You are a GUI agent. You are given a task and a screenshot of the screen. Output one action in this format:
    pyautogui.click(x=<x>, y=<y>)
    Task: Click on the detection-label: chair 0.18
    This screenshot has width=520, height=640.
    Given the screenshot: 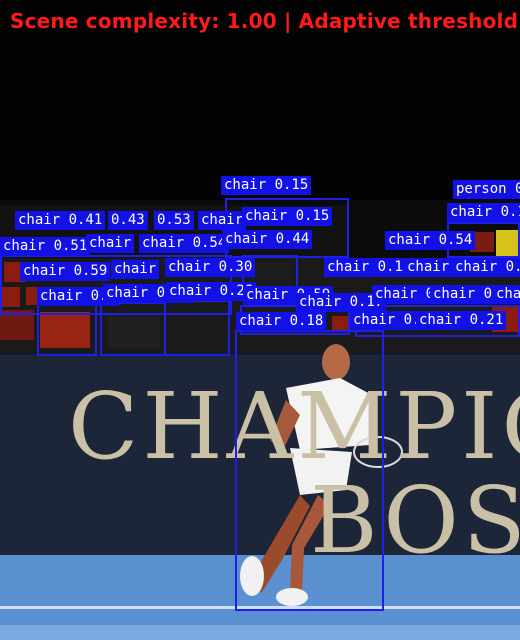 What is the action you would take?
    pyautogui.click(x=281, y=321)
    